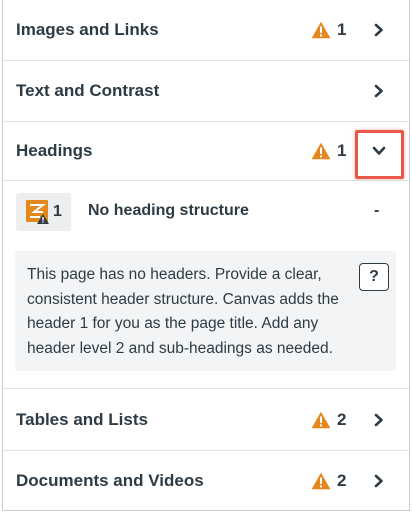 Image resolution: width=412 pixels, height=512 pixels. I want to click on issue-badge: 1, so click(43, 212).